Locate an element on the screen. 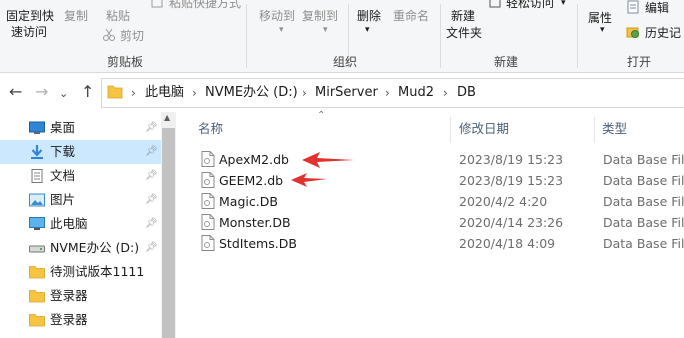 The height and width of the screenshot is (338, 684). paste-shortcut-button: 粘贴快捷方式 is located at coordinates (205, 5).